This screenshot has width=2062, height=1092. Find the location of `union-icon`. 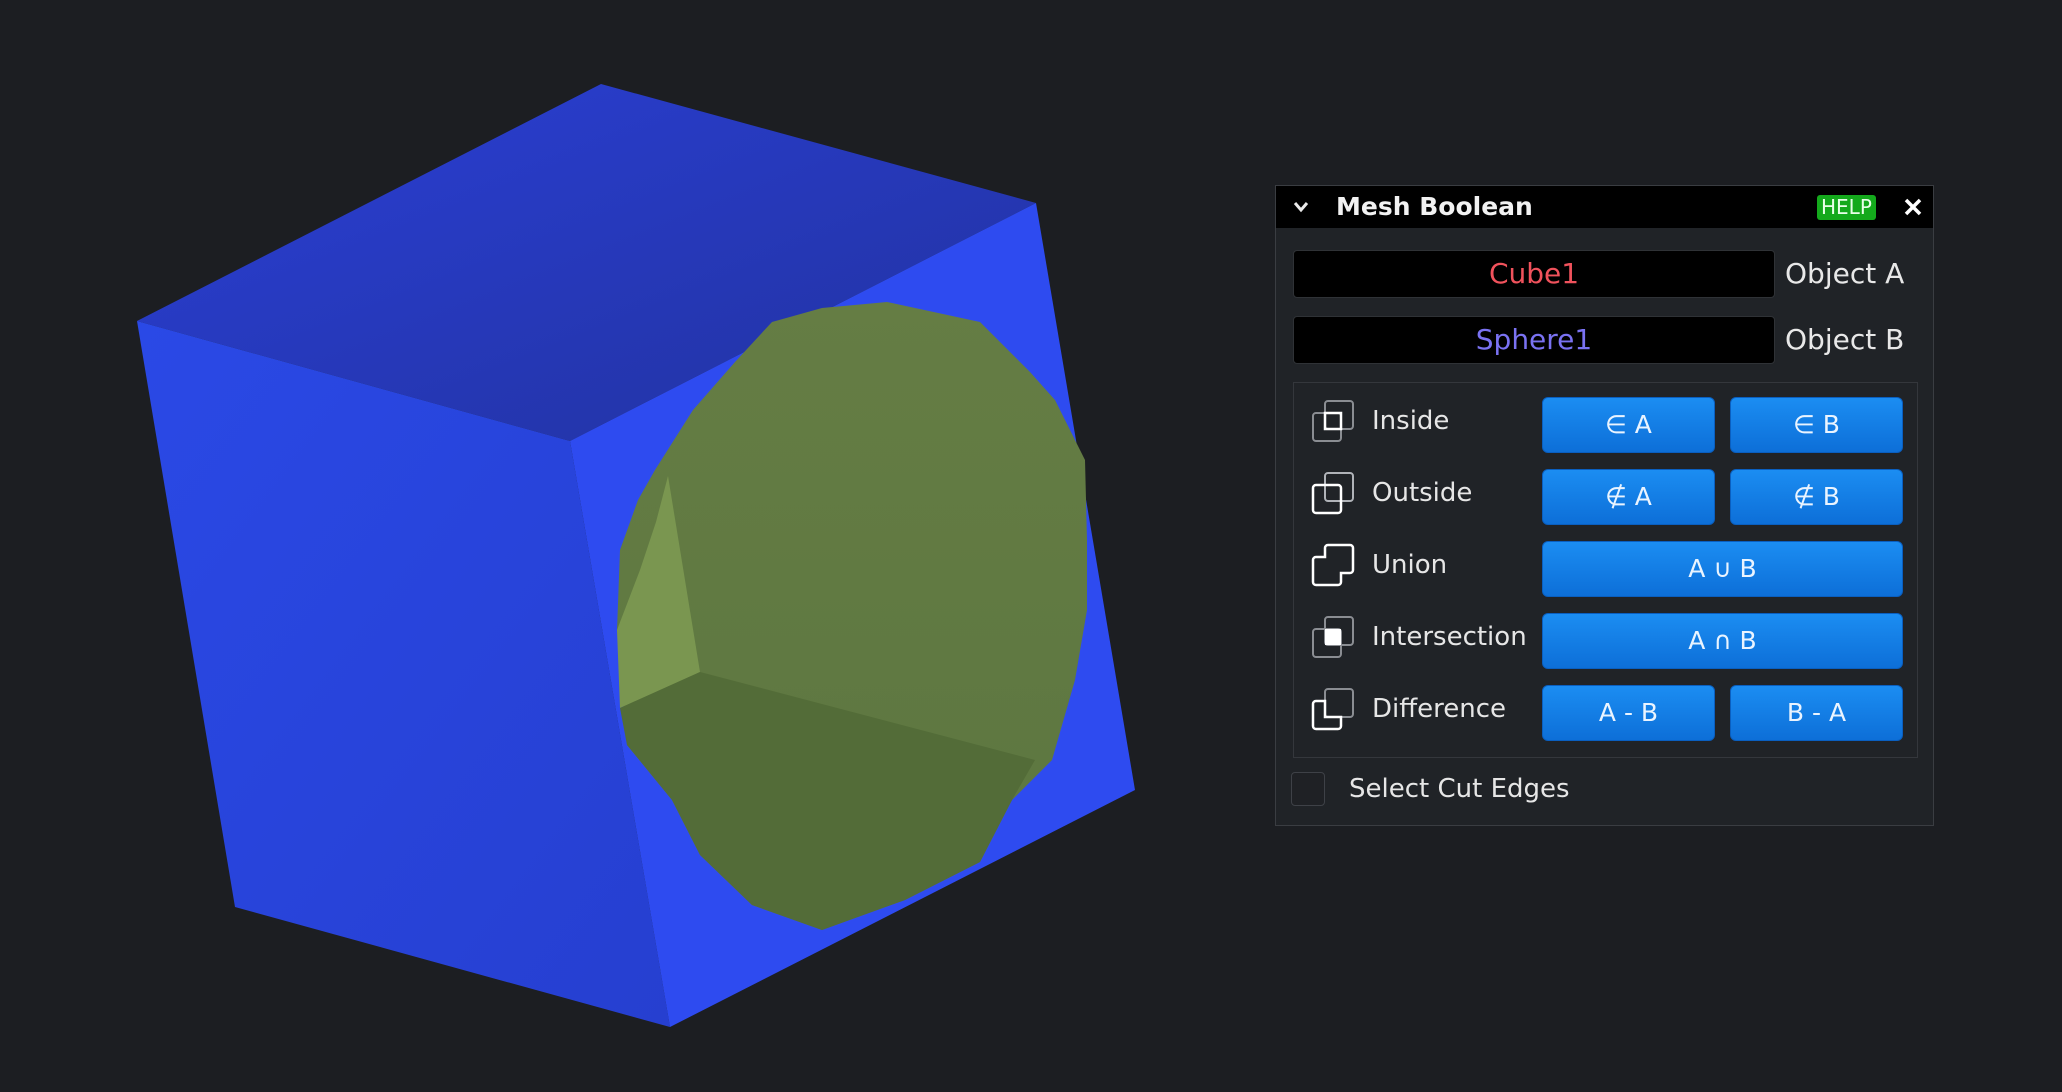

union-icon is located at coordinates (1333, 565).